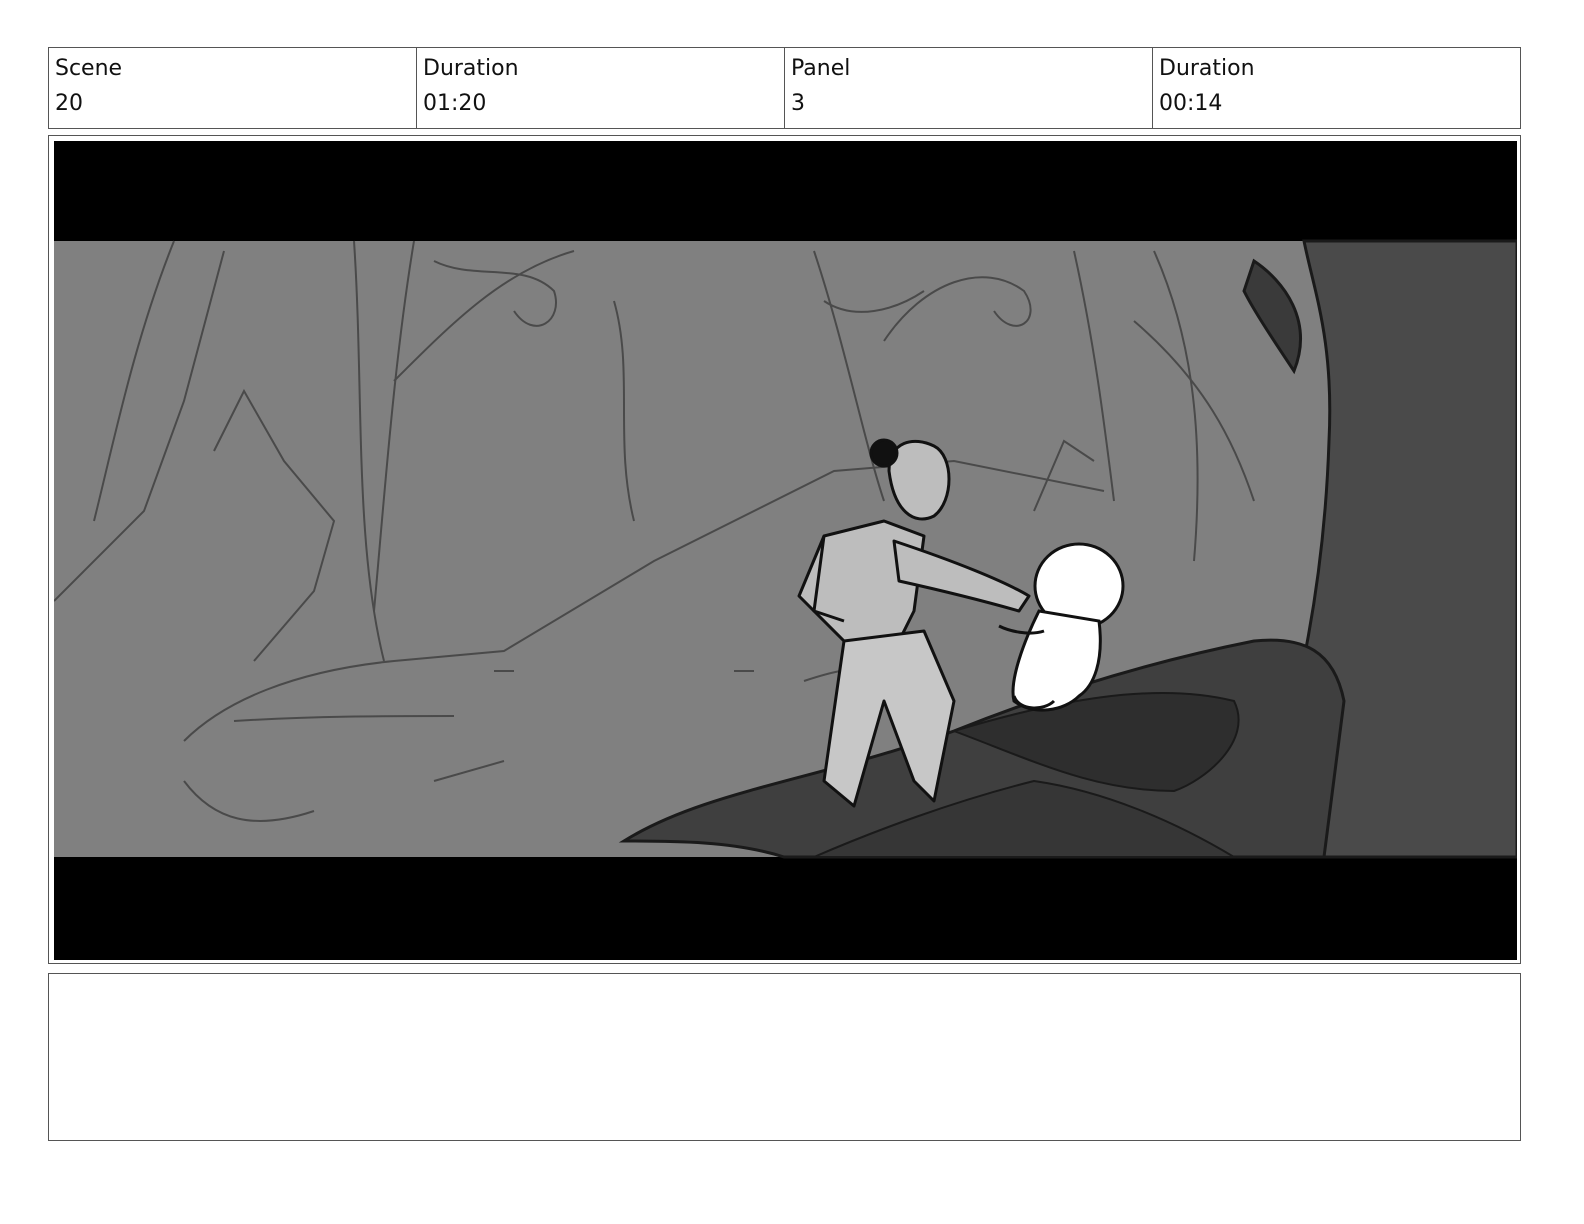 The height and width of the screenshot is (1224, 1584). I want to click on scene-duration-label: Duration, so click(471, 68).